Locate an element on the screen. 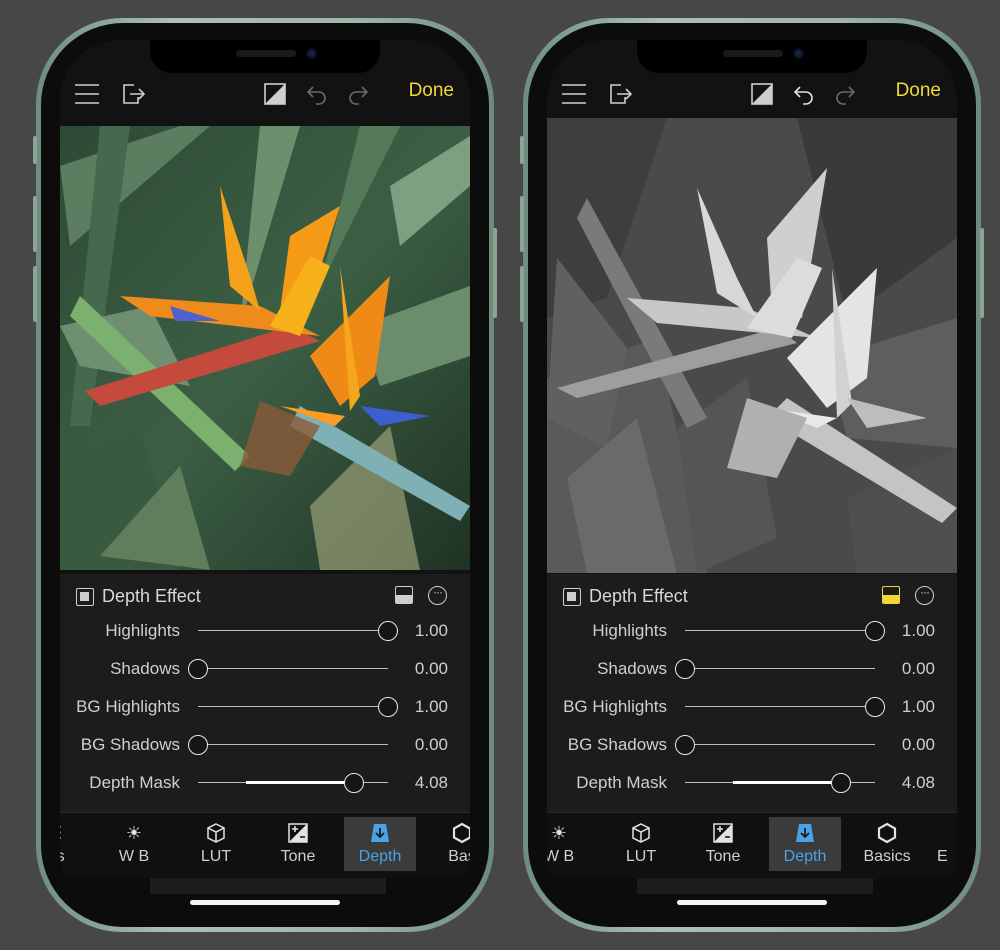 The image size is (1000, 950). tool-tab-bar: ☰ ets ☀ W B LUT Tone is located at coordinates (265, 845).